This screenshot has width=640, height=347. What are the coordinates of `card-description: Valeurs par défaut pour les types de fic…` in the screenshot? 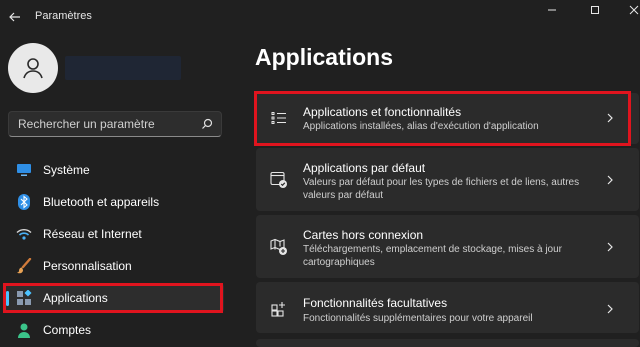 It's located at (441, 189).